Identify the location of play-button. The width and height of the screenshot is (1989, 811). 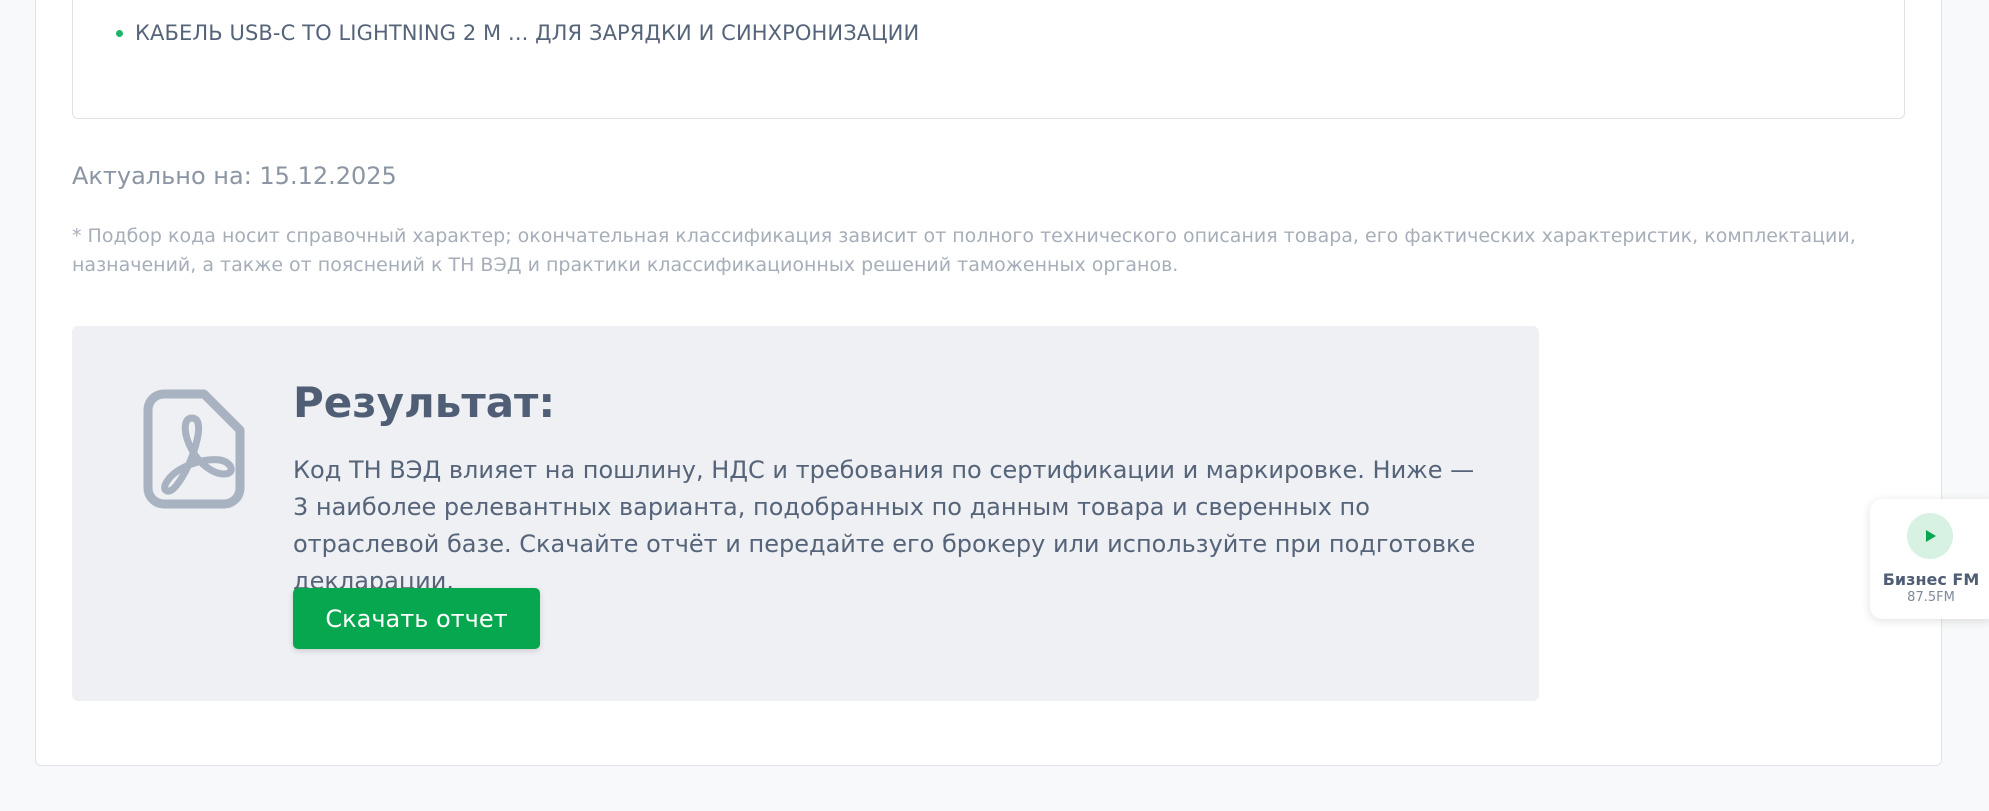
(1930, 536).